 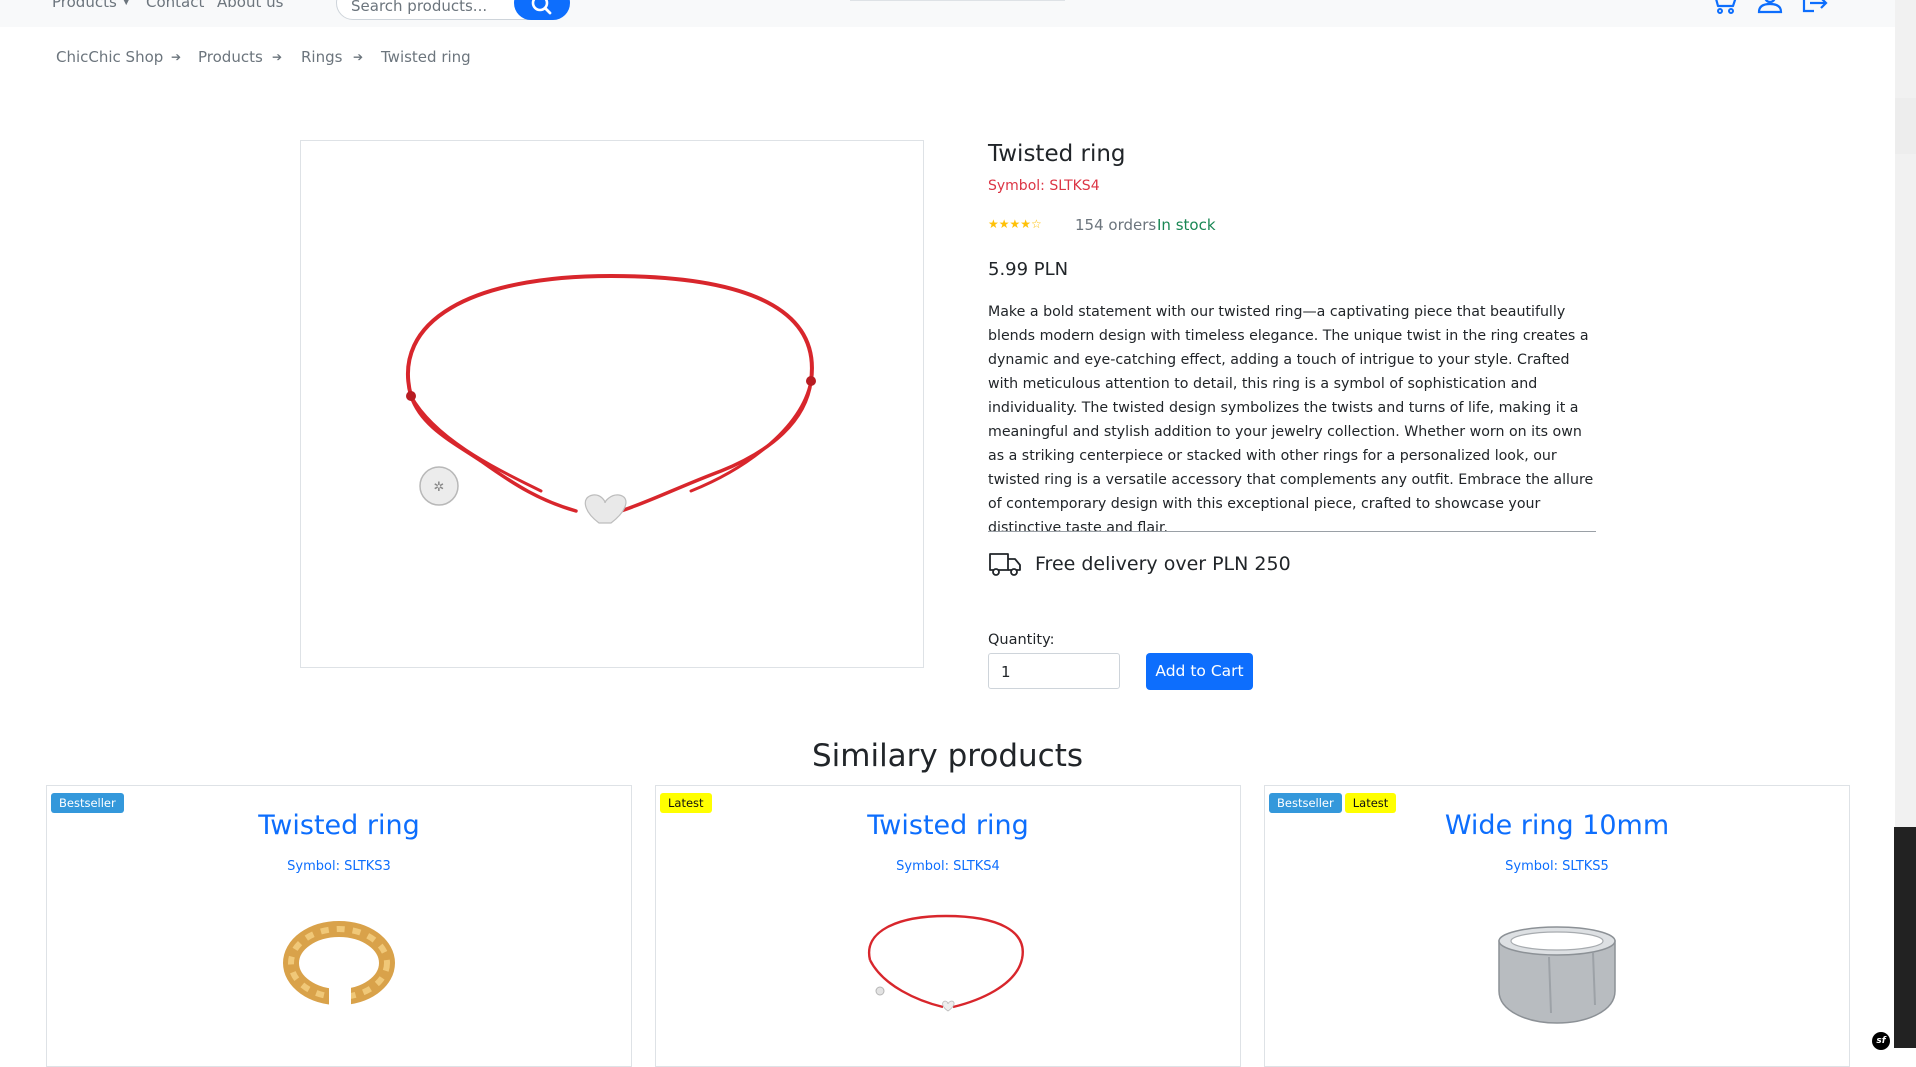 I want to click on similar-products-heading: Similary products, so click(x=947, y=756).